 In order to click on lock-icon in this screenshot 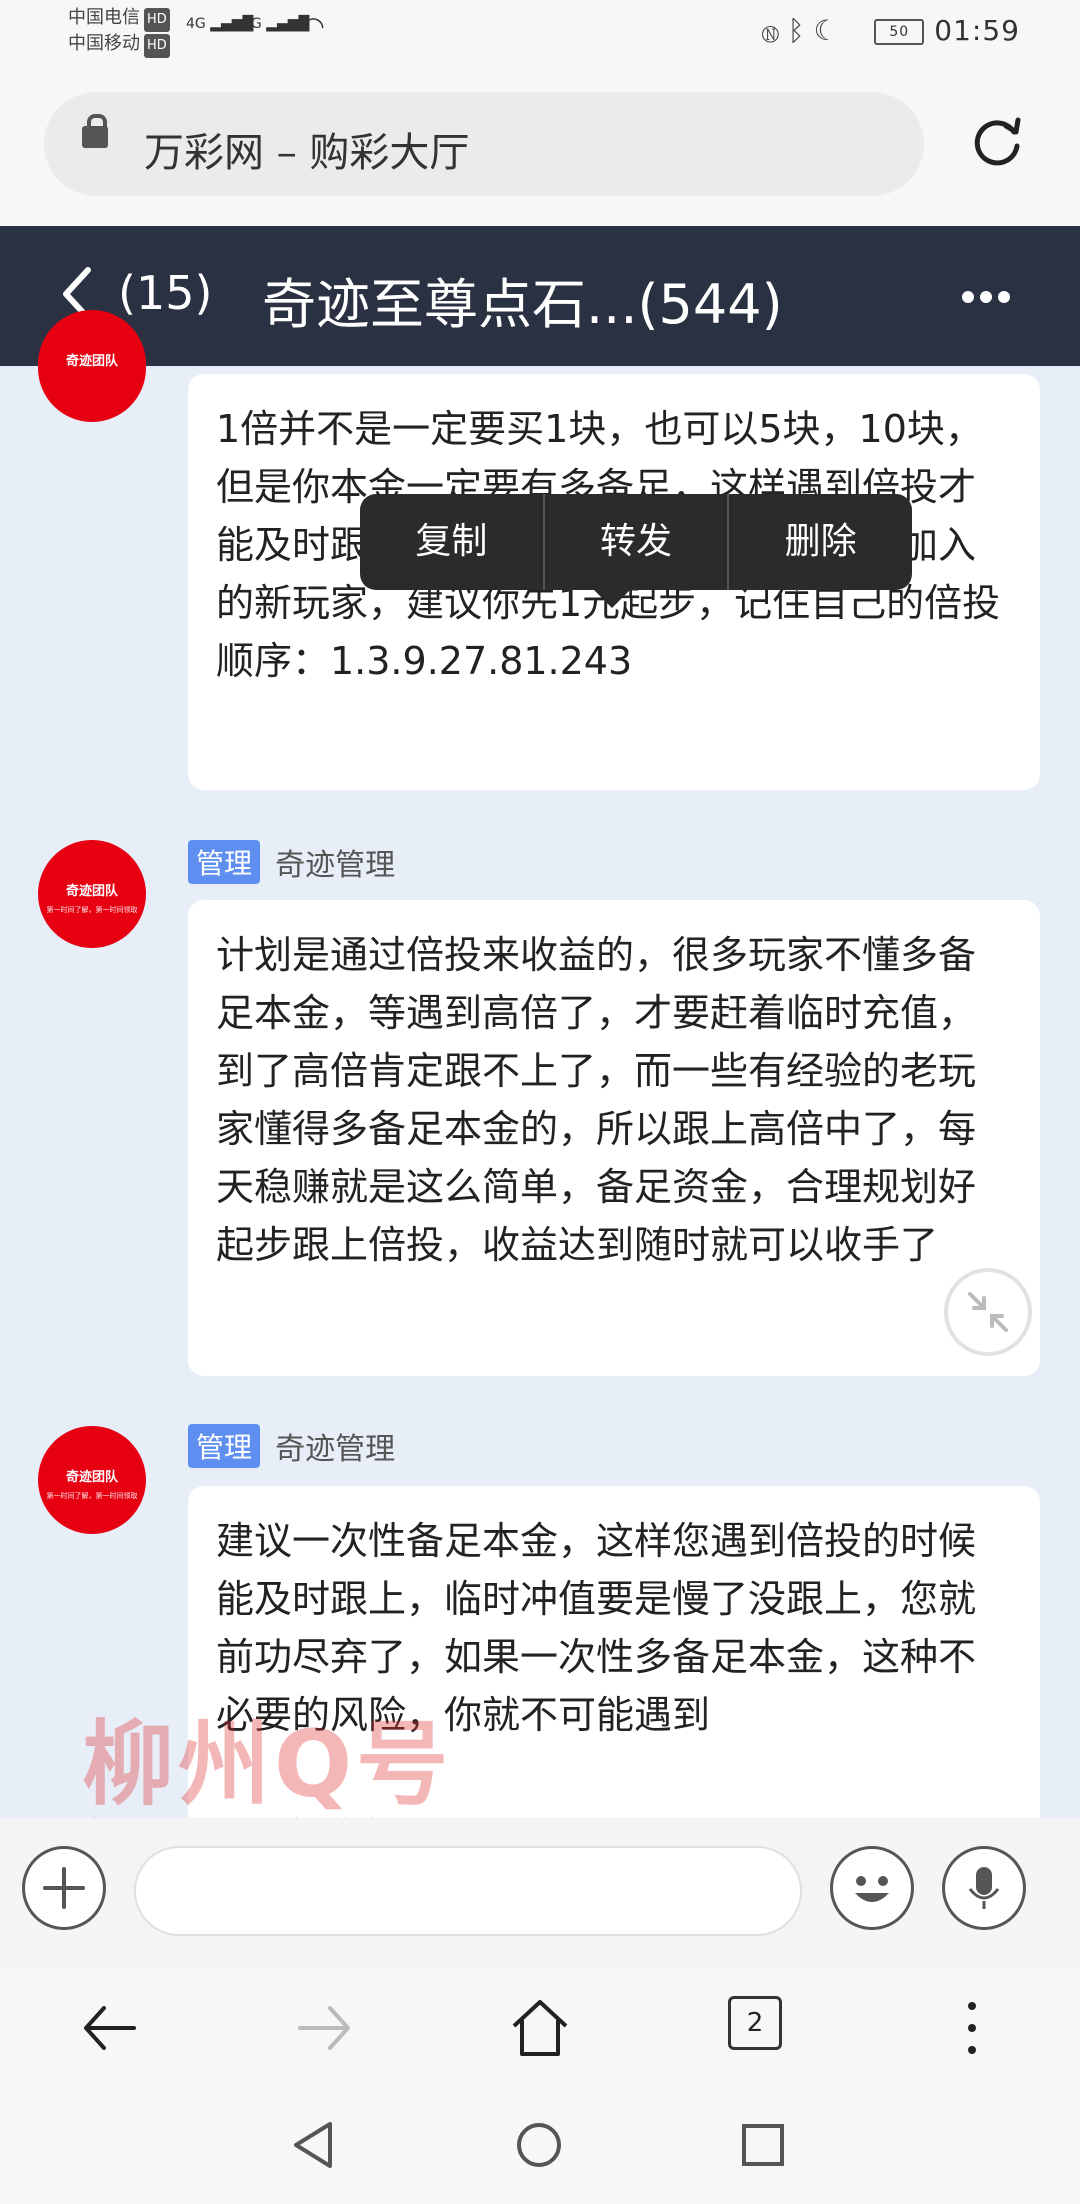, I will do `click(95, 132)`.